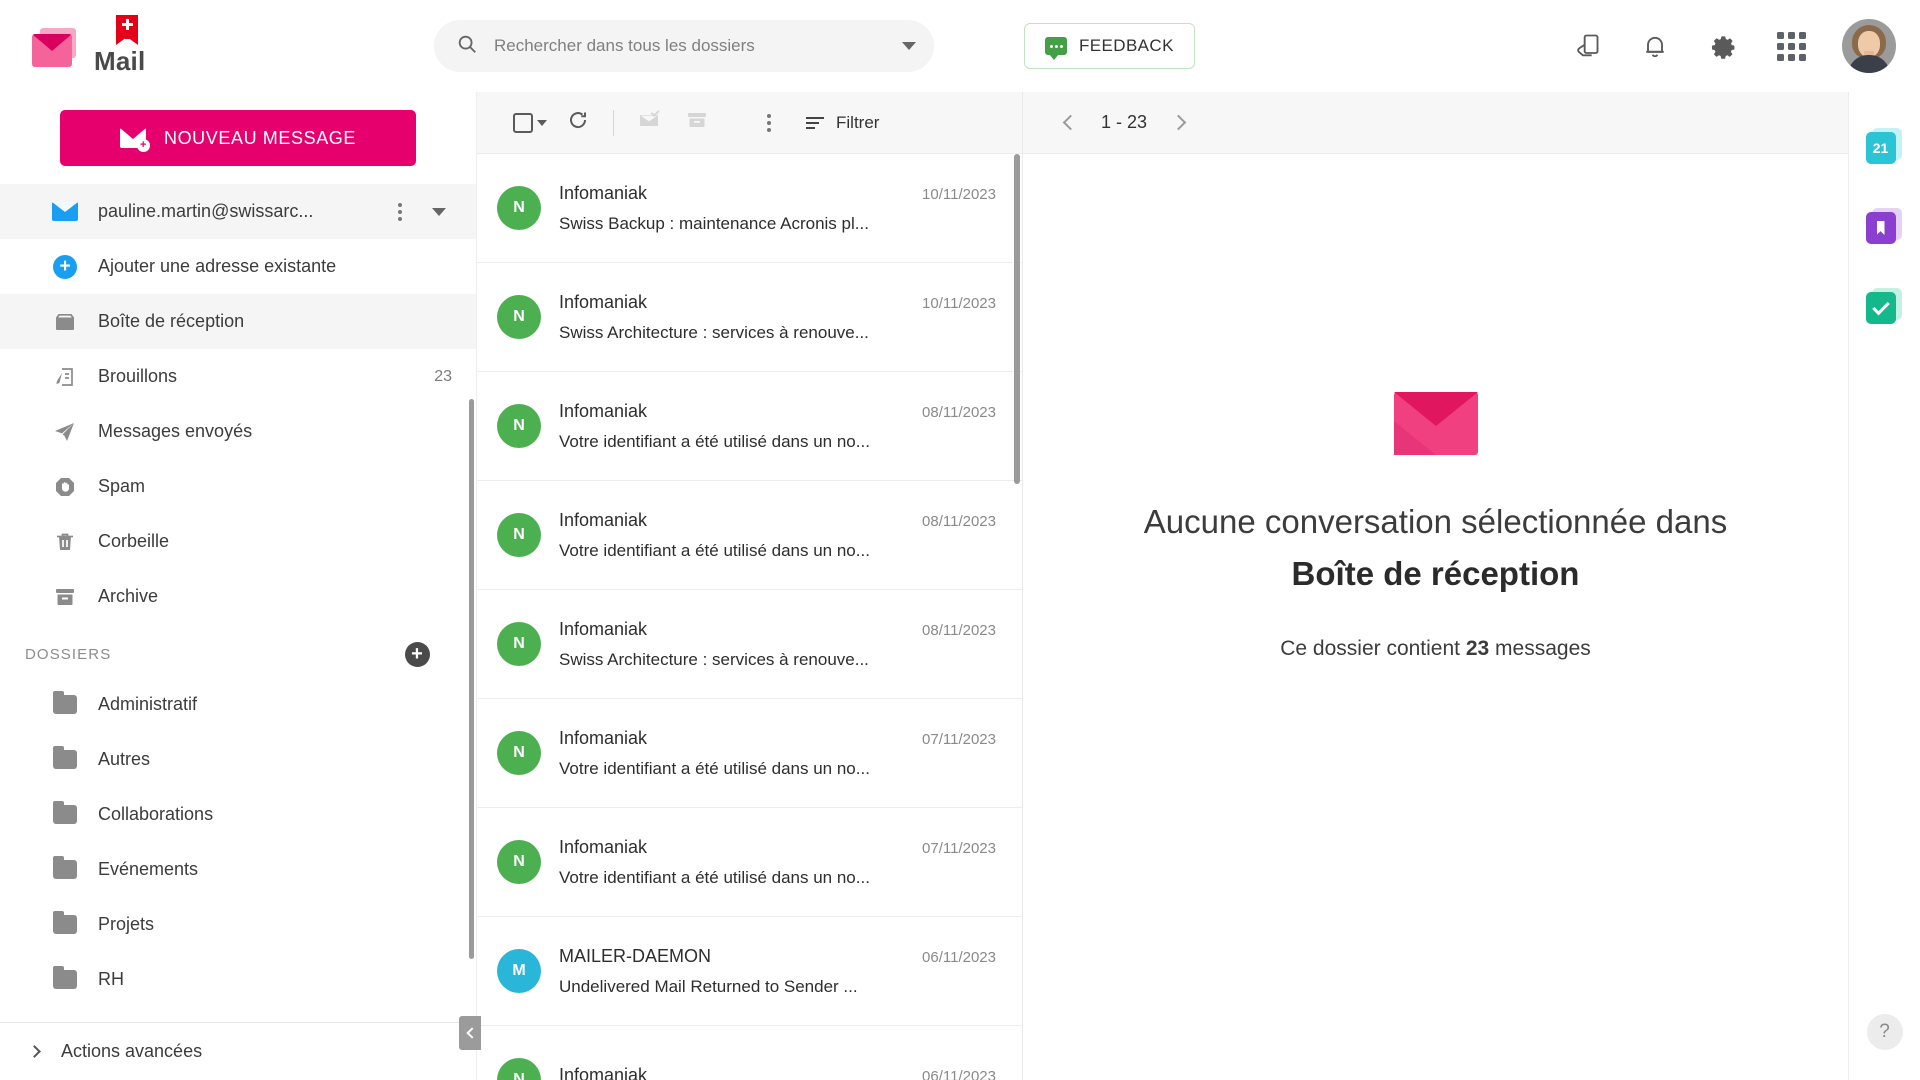  Describe the element at coordinates (134, 541) in the screenshot. I see `sidebar-item-label: Corbeille` at that location.